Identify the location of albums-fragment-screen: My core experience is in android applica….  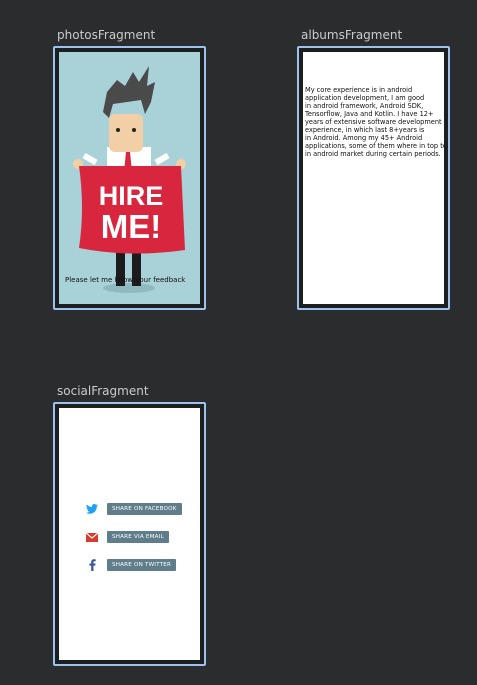
(373, 178).